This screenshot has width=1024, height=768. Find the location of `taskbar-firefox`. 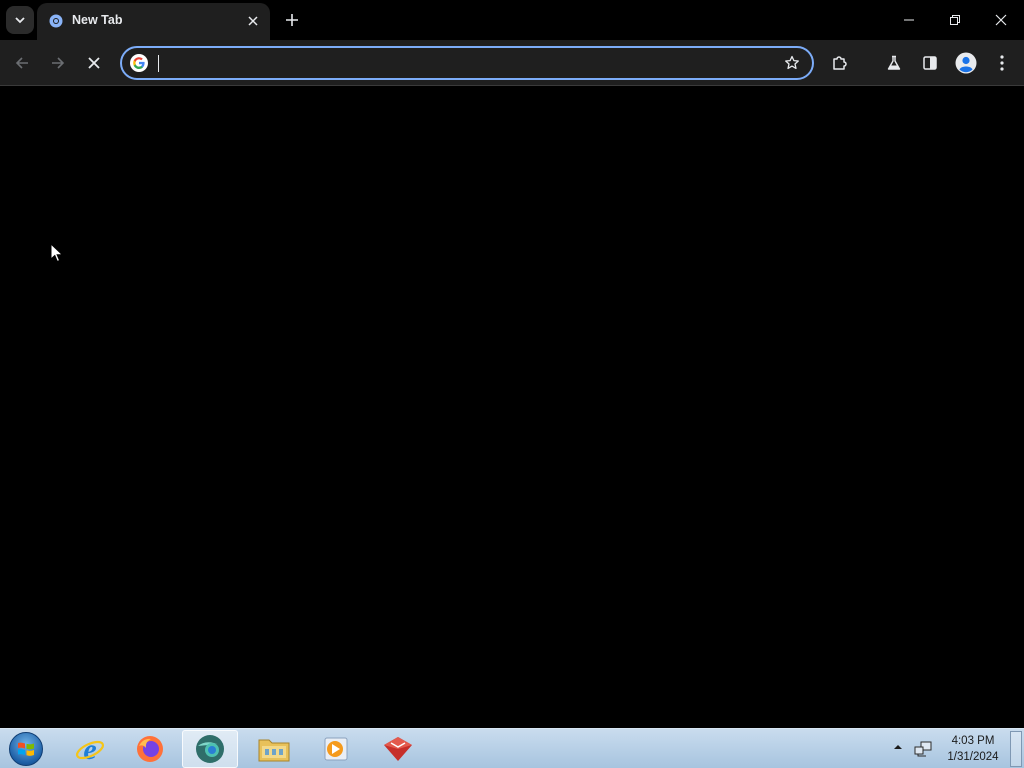

taskbar-firefox is located at coordinates (150, 749).